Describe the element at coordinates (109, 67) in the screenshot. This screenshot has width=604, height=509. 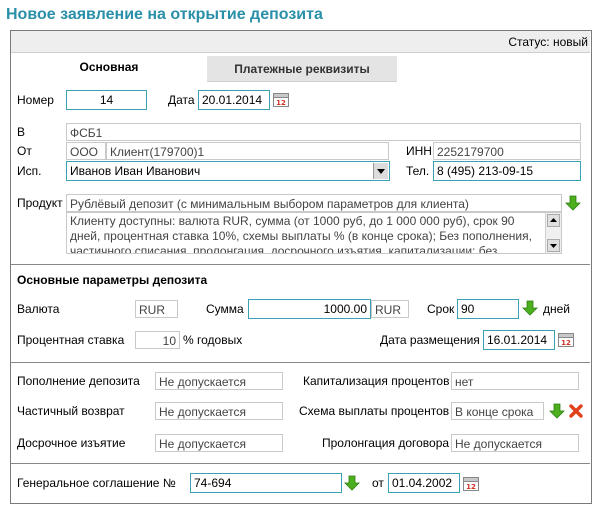
I see `tab-main: Основная` at that location.